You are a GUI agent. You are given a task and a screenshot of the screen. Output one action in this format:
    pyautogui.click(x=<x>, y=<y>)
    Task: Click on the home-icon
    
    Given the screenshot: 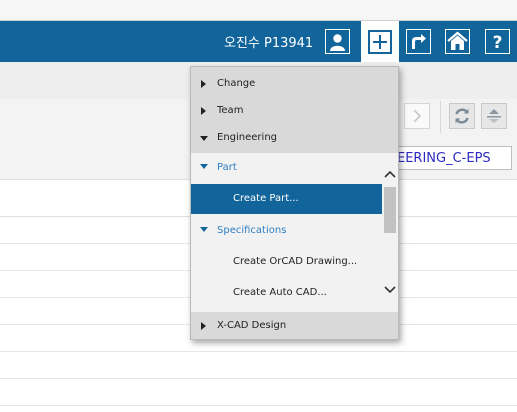 What is the action you would take?
    pyautogui.click(x=457, y=40)
    